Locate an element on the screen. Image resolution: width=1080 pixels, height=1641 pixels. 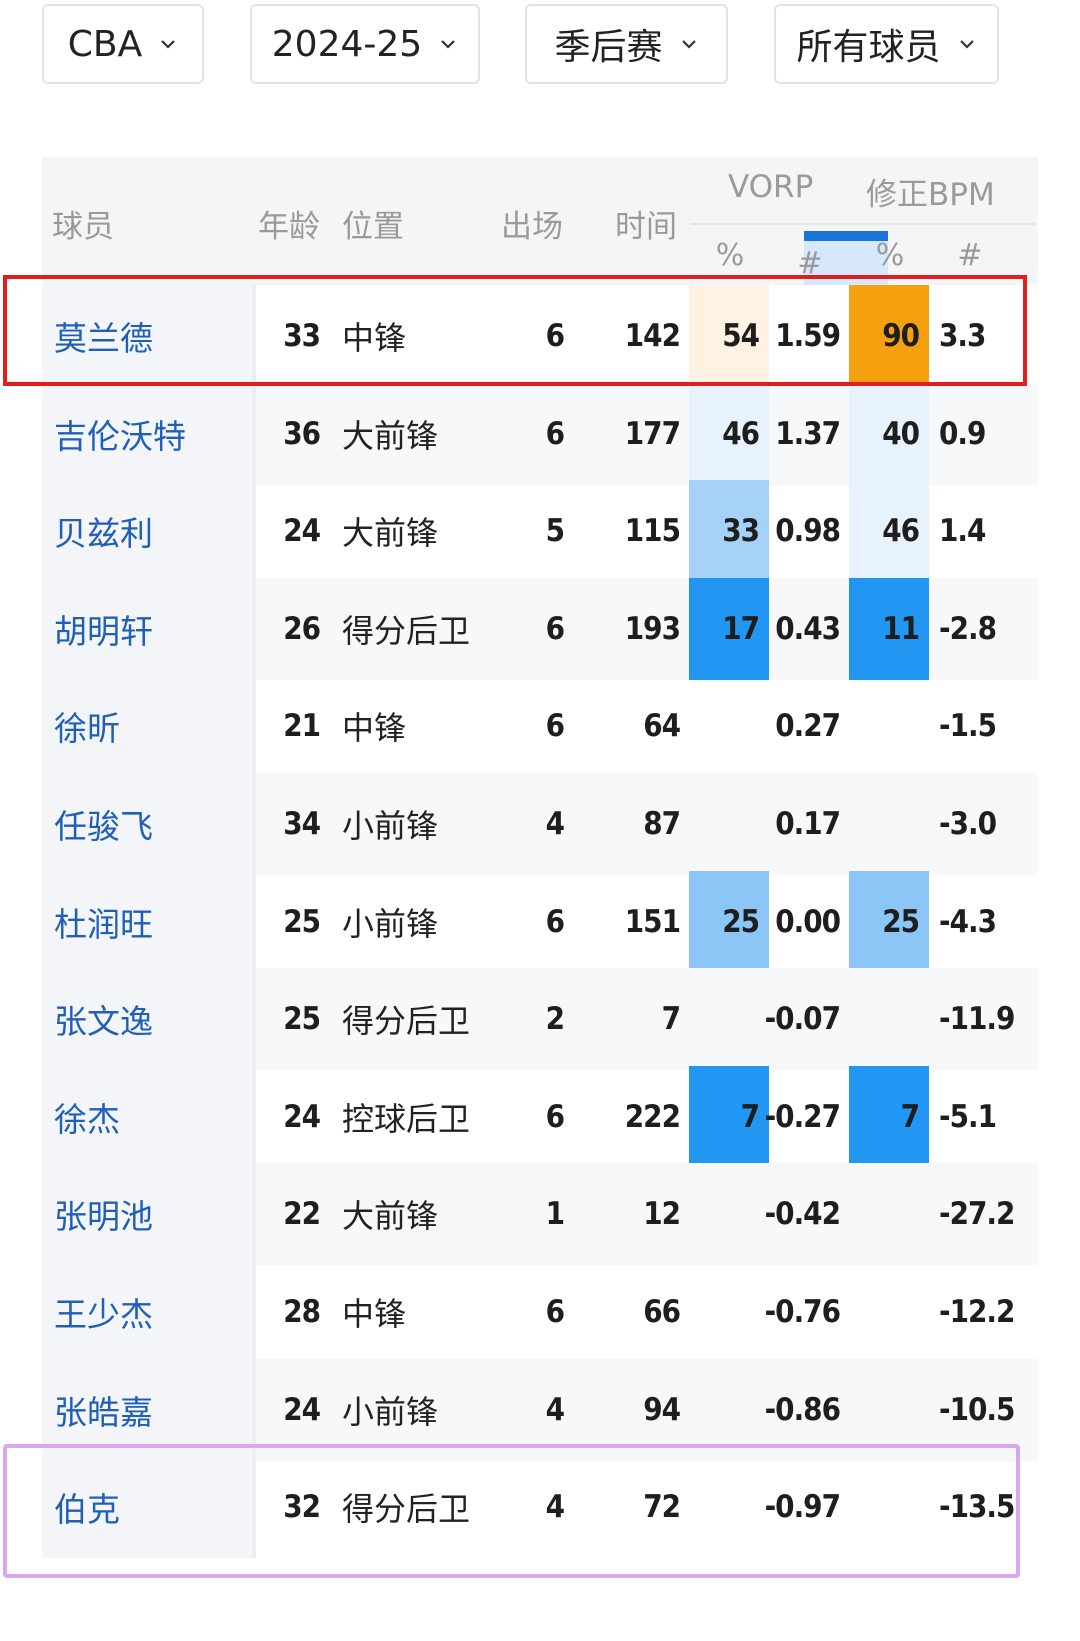
vorp-pct: 46 is located at coordinates (741, 434).